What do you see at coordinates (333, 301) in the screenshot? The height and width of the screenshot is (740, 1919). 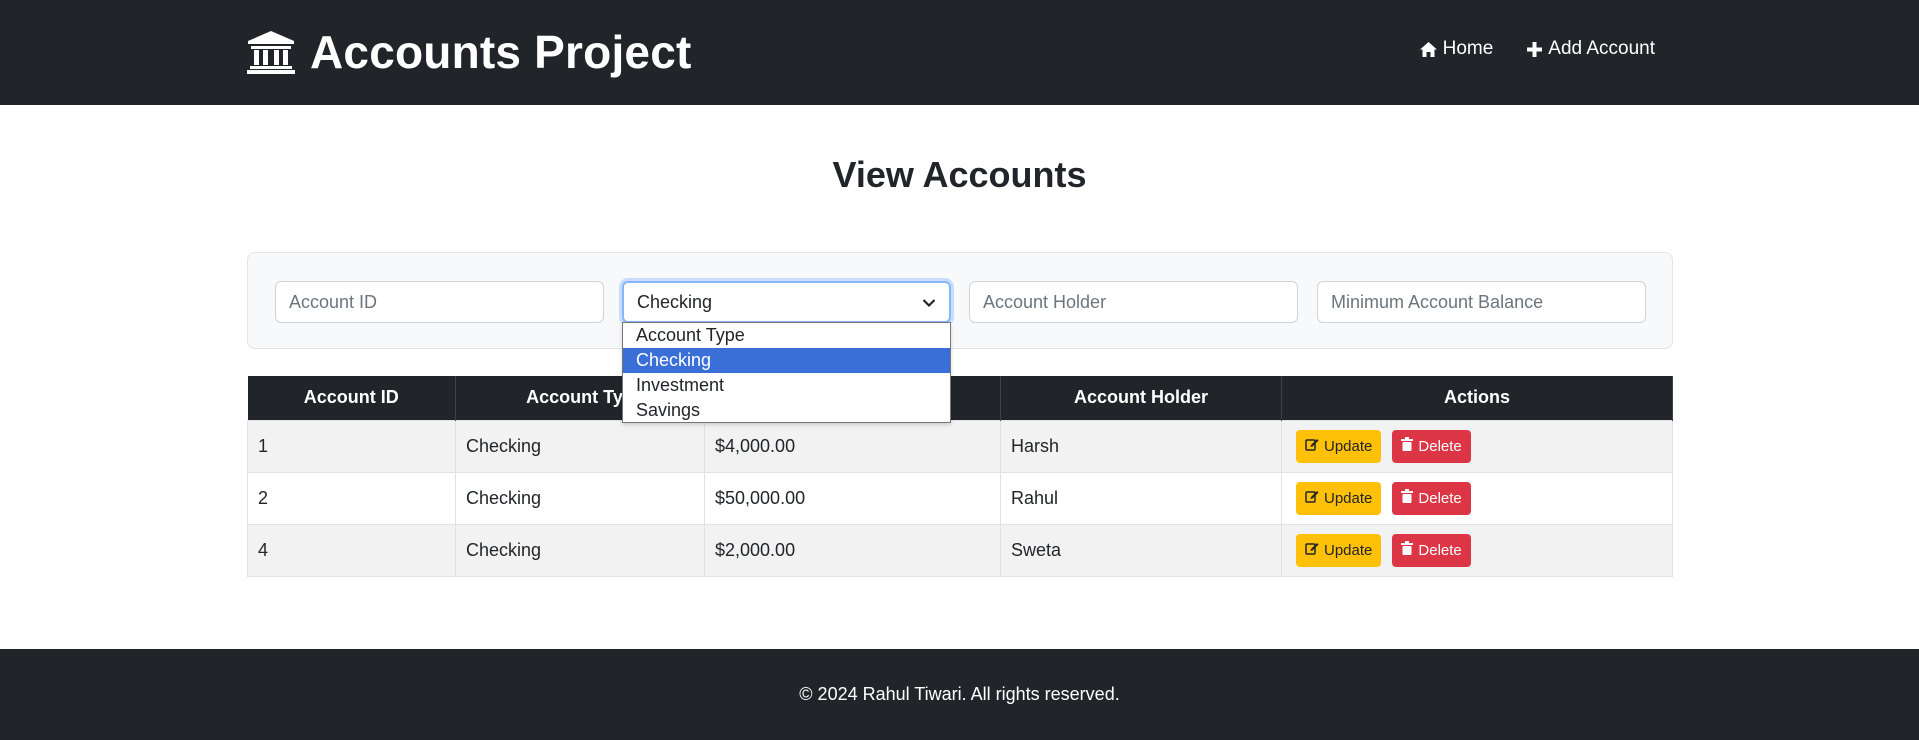 I see `account-id-placeholder: Account ID` at bounding box center [333, 301].